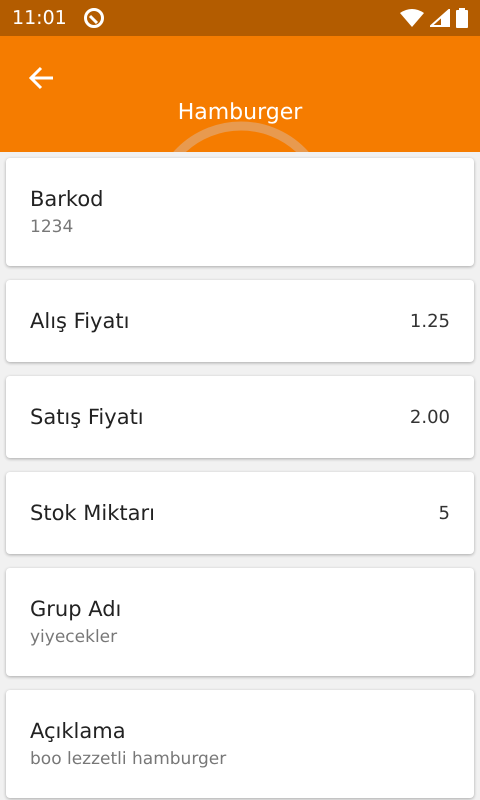  Describe the element at coordinates (52, 227) in the screenshot. I see `field-value: 1234` at that location.